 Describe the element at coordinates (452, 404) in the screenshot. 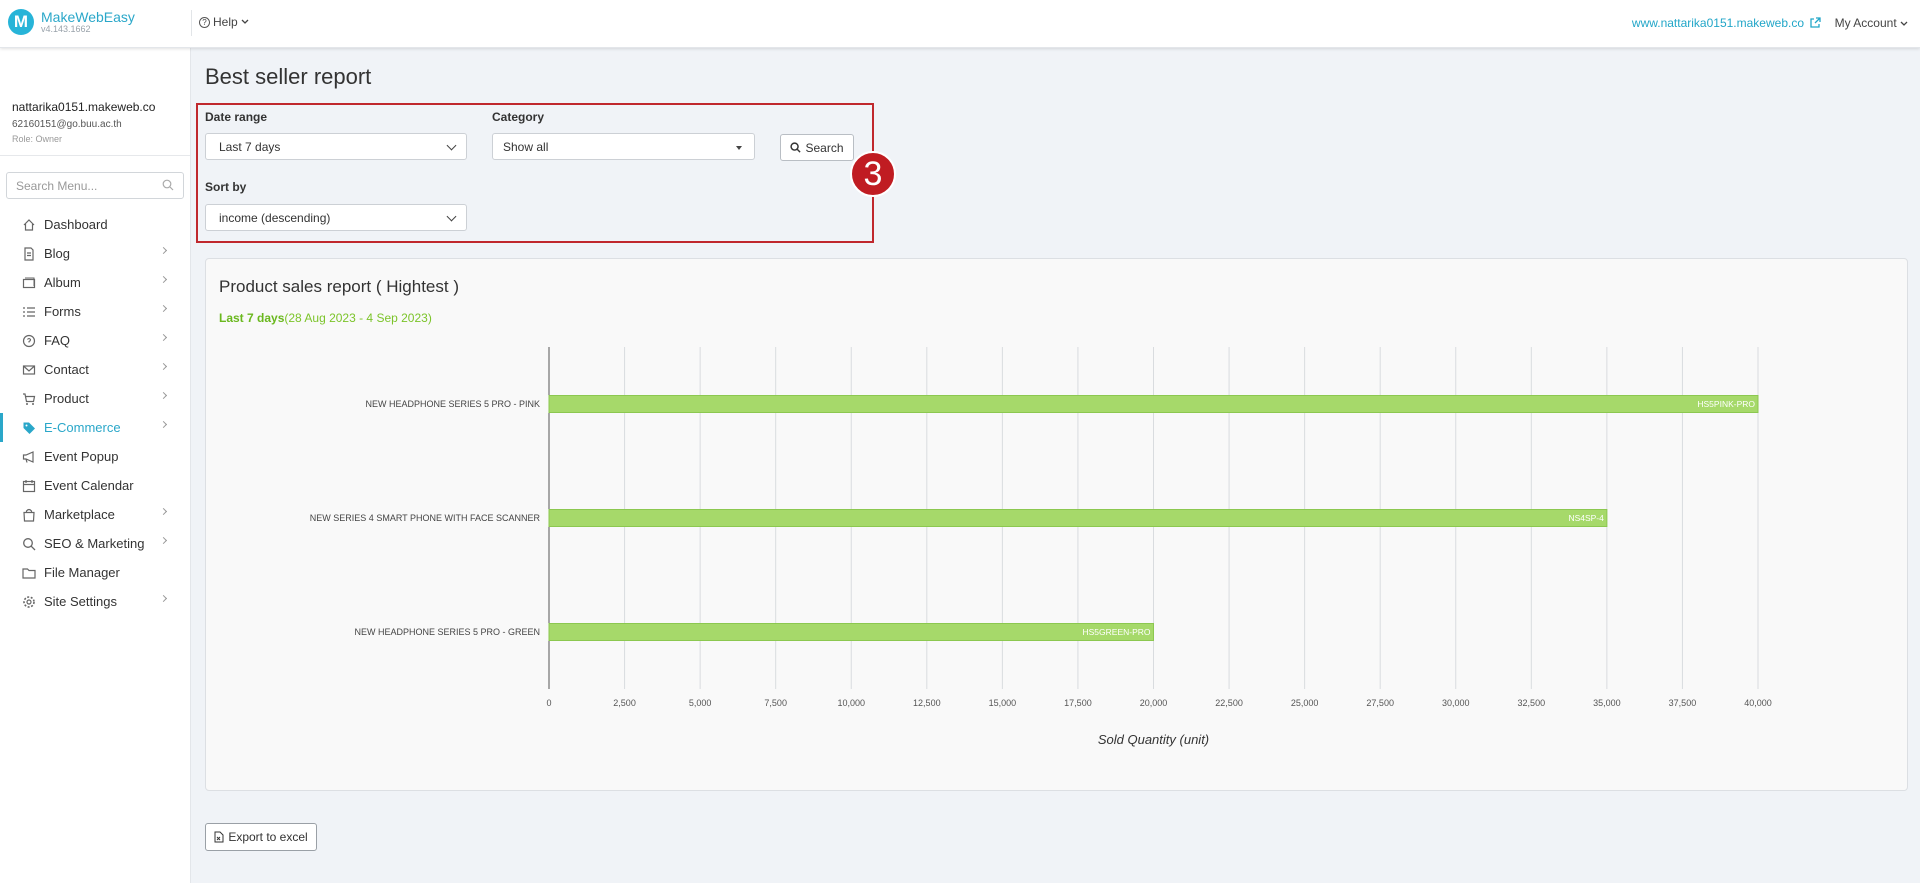

I see `category-label: NEW HEADPHONE SERIES 5 PRO - PINK` at that location.